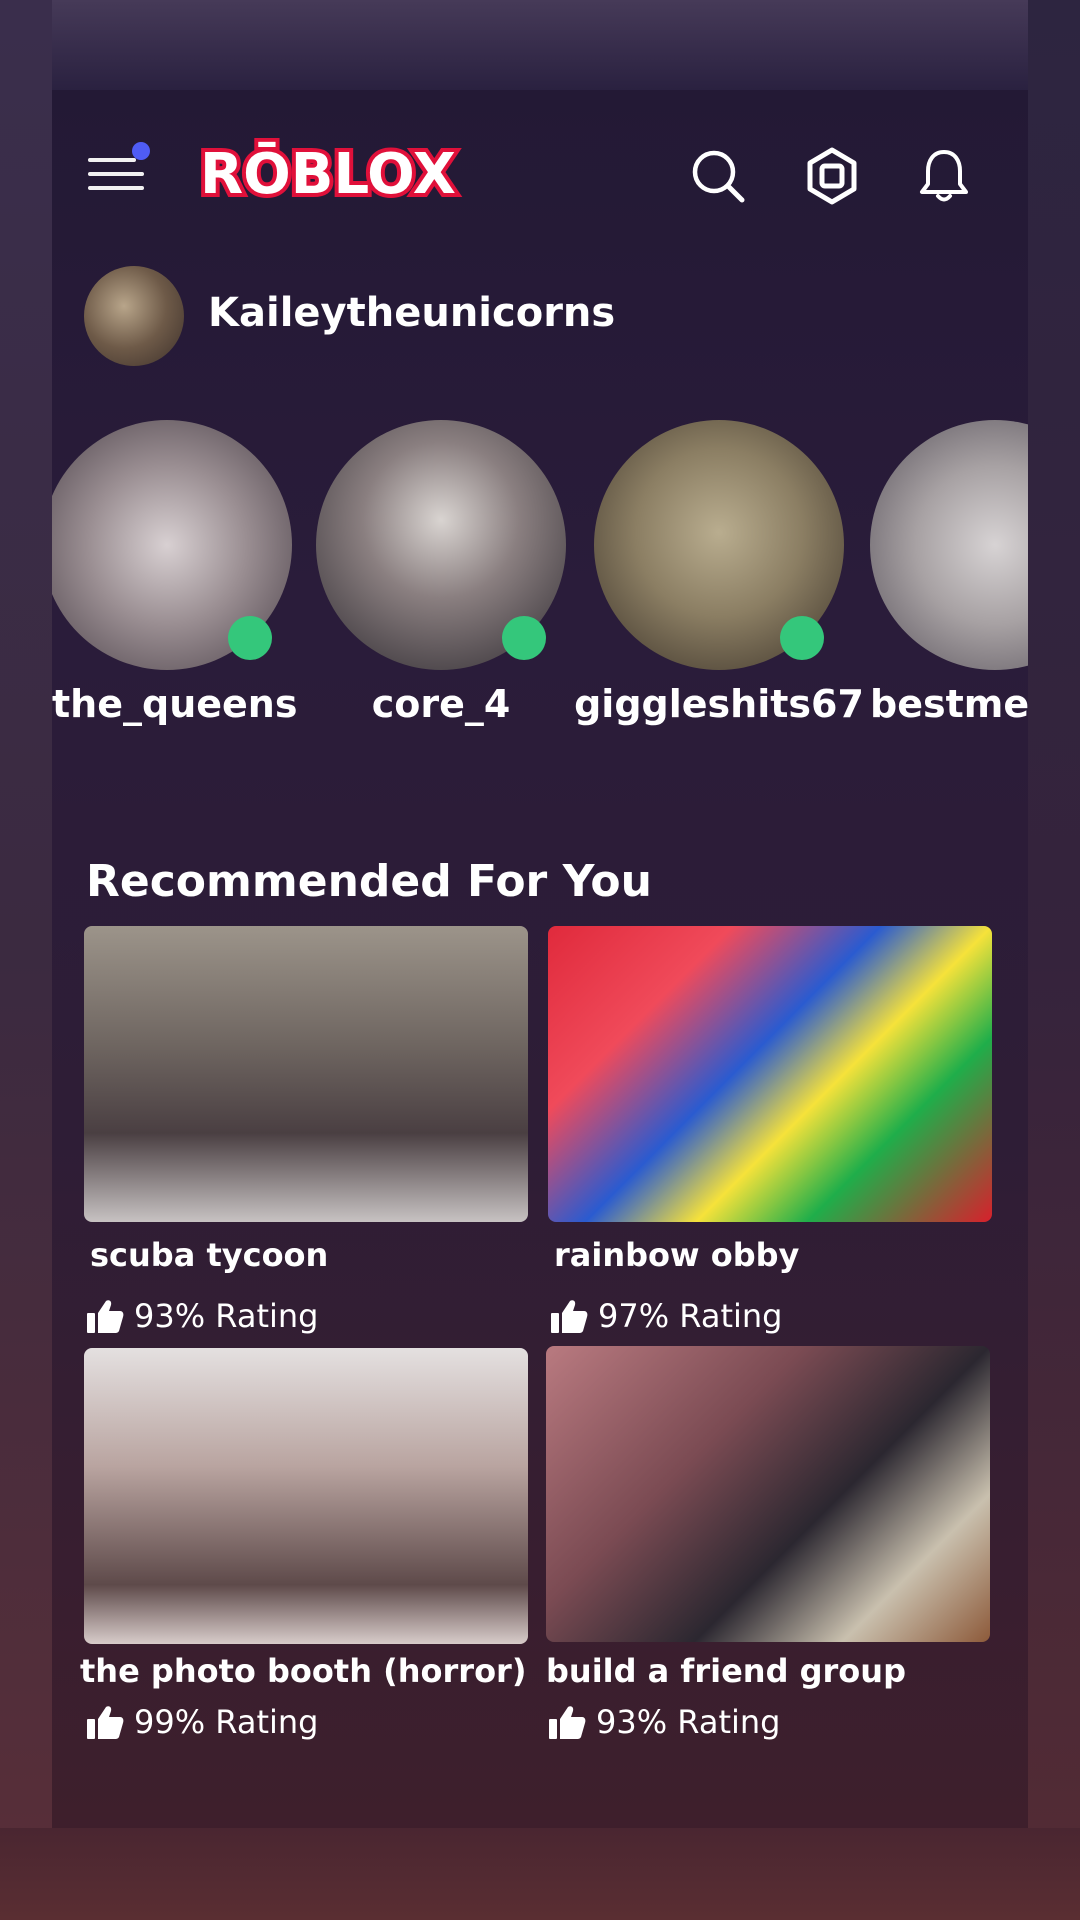  Describe the element at coordinates (944, 176) in the screenshot. I see `bell-icon` at that location.